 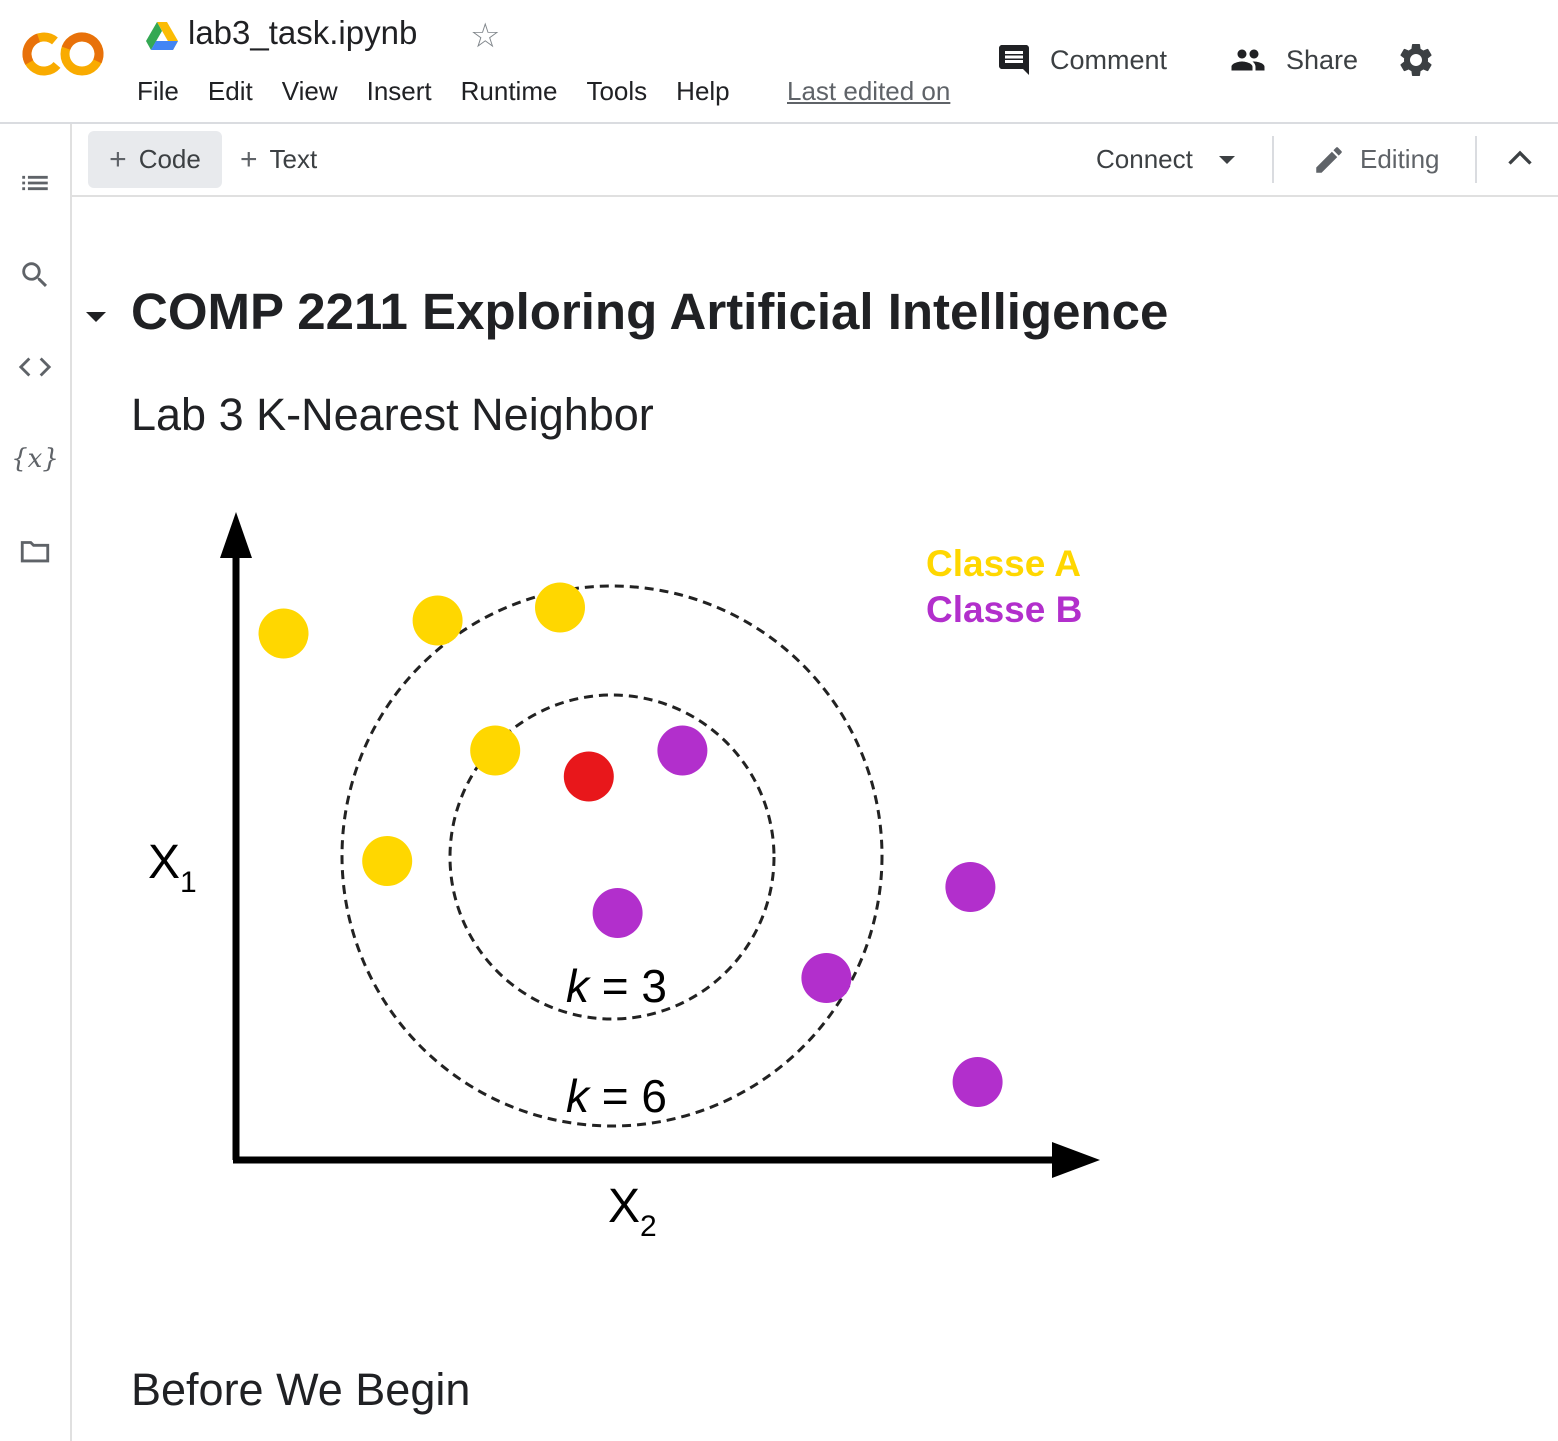 What do you see at coordinates (36, 782) in the screenshot?
I see `left-sidebar: {x}` at bounding box center [36, 782].